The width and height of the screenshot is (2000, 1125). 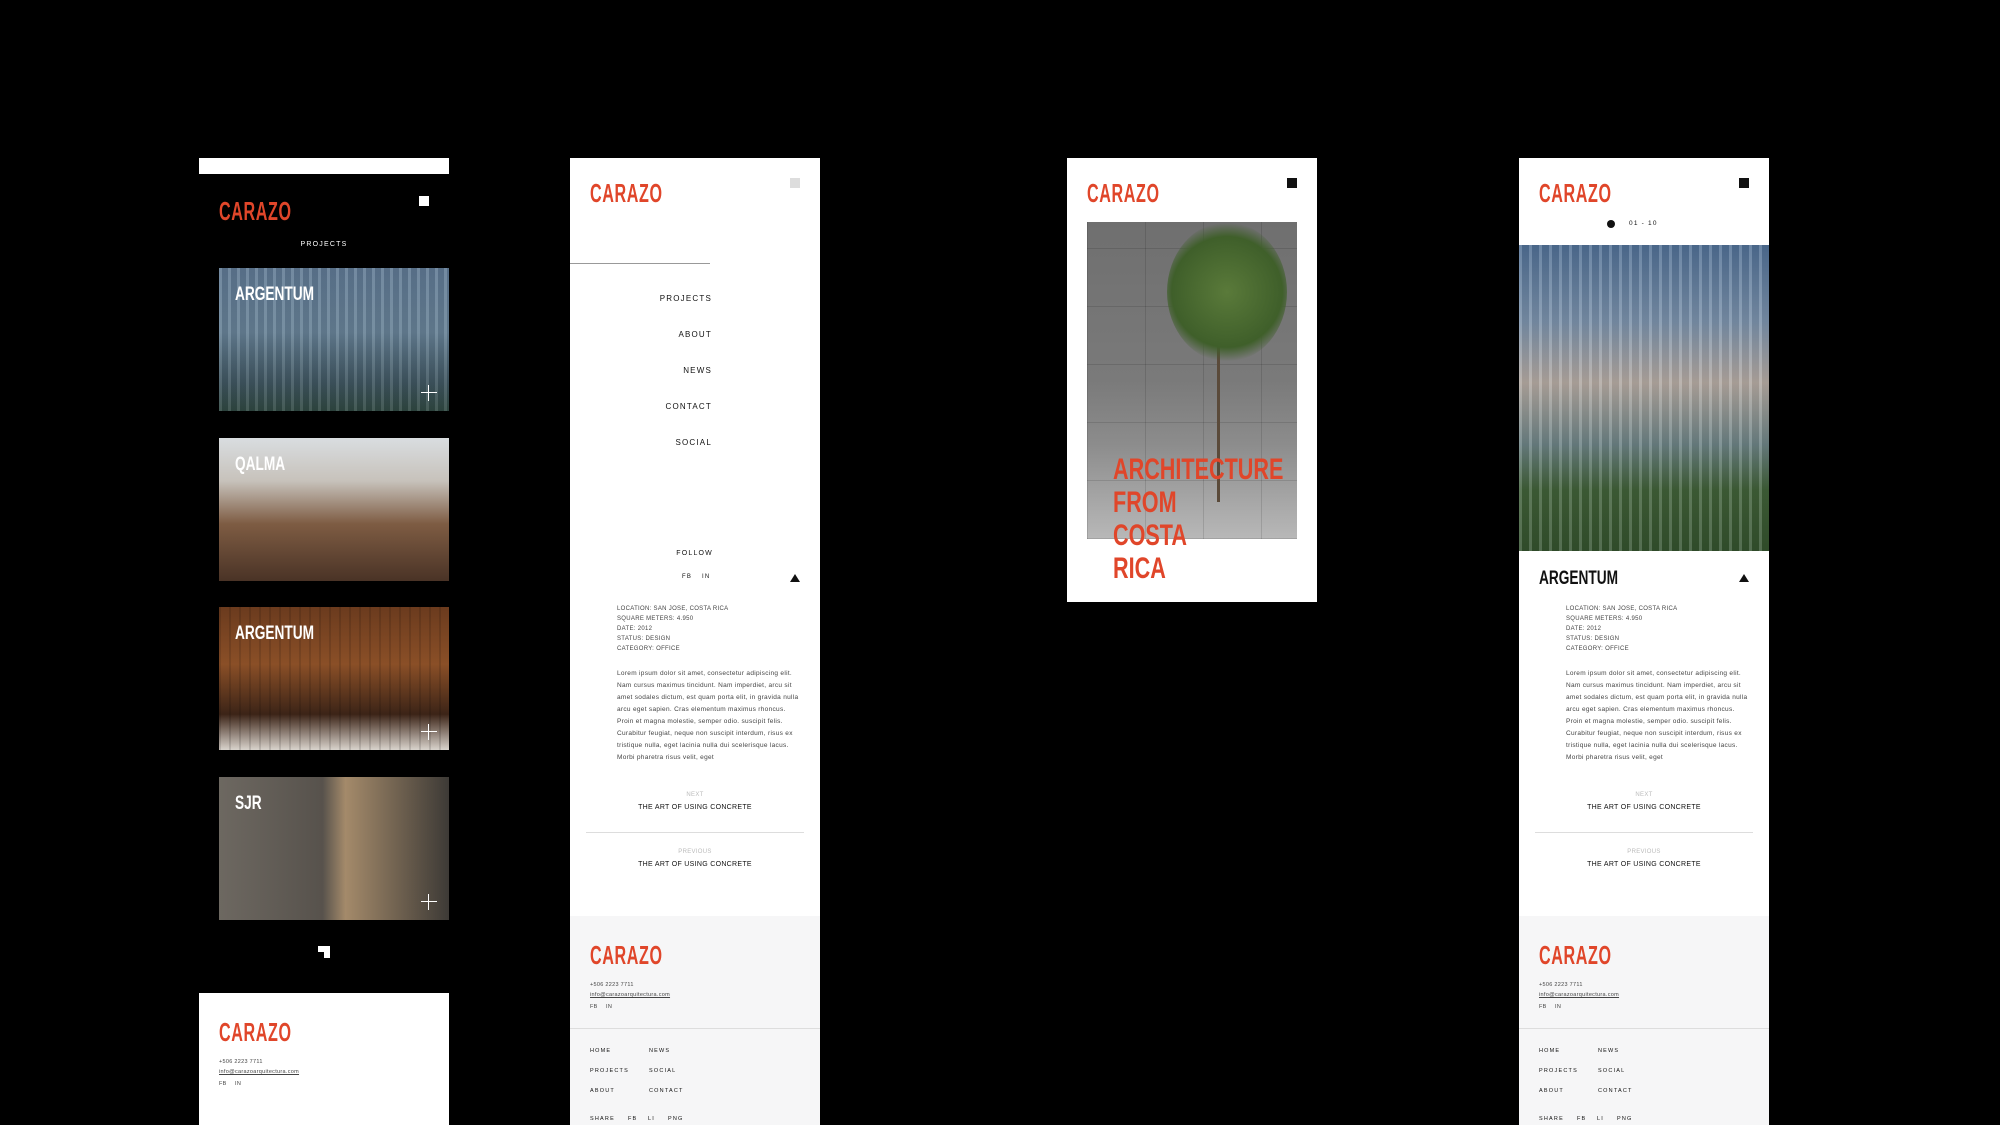 What do you see at coordinates (324, 952) in the screenshot?
I see `load-more-icon` at bounding box center [324, 952].